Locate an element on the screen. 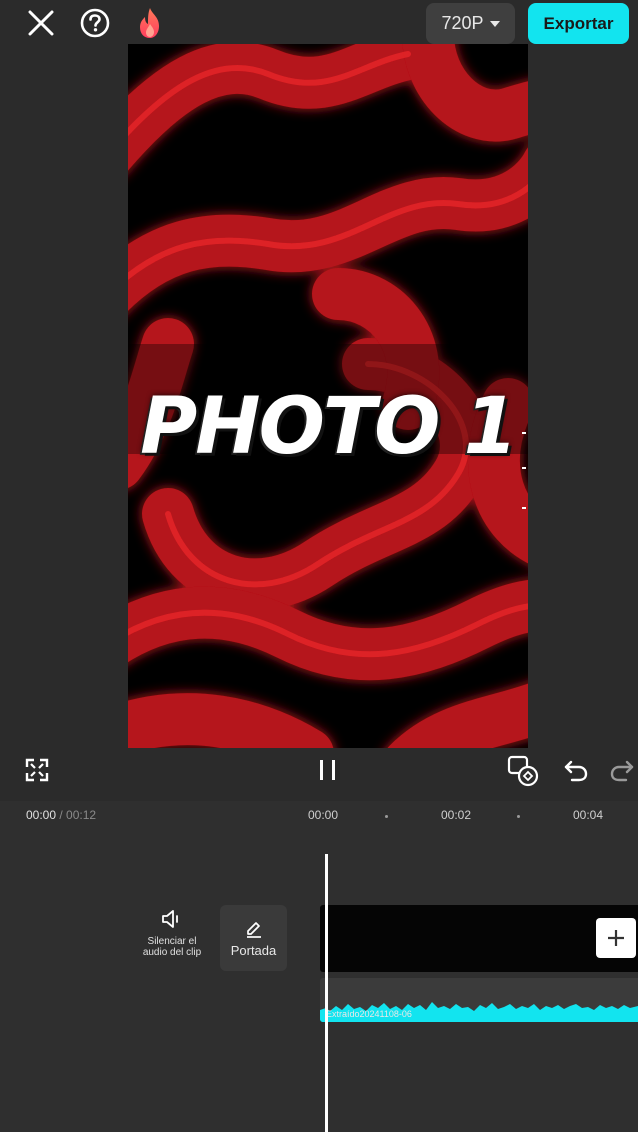 Image resolution: width=638 pixels, height=1132 pixels. add-clip-button is located at coordinates (616, 938).